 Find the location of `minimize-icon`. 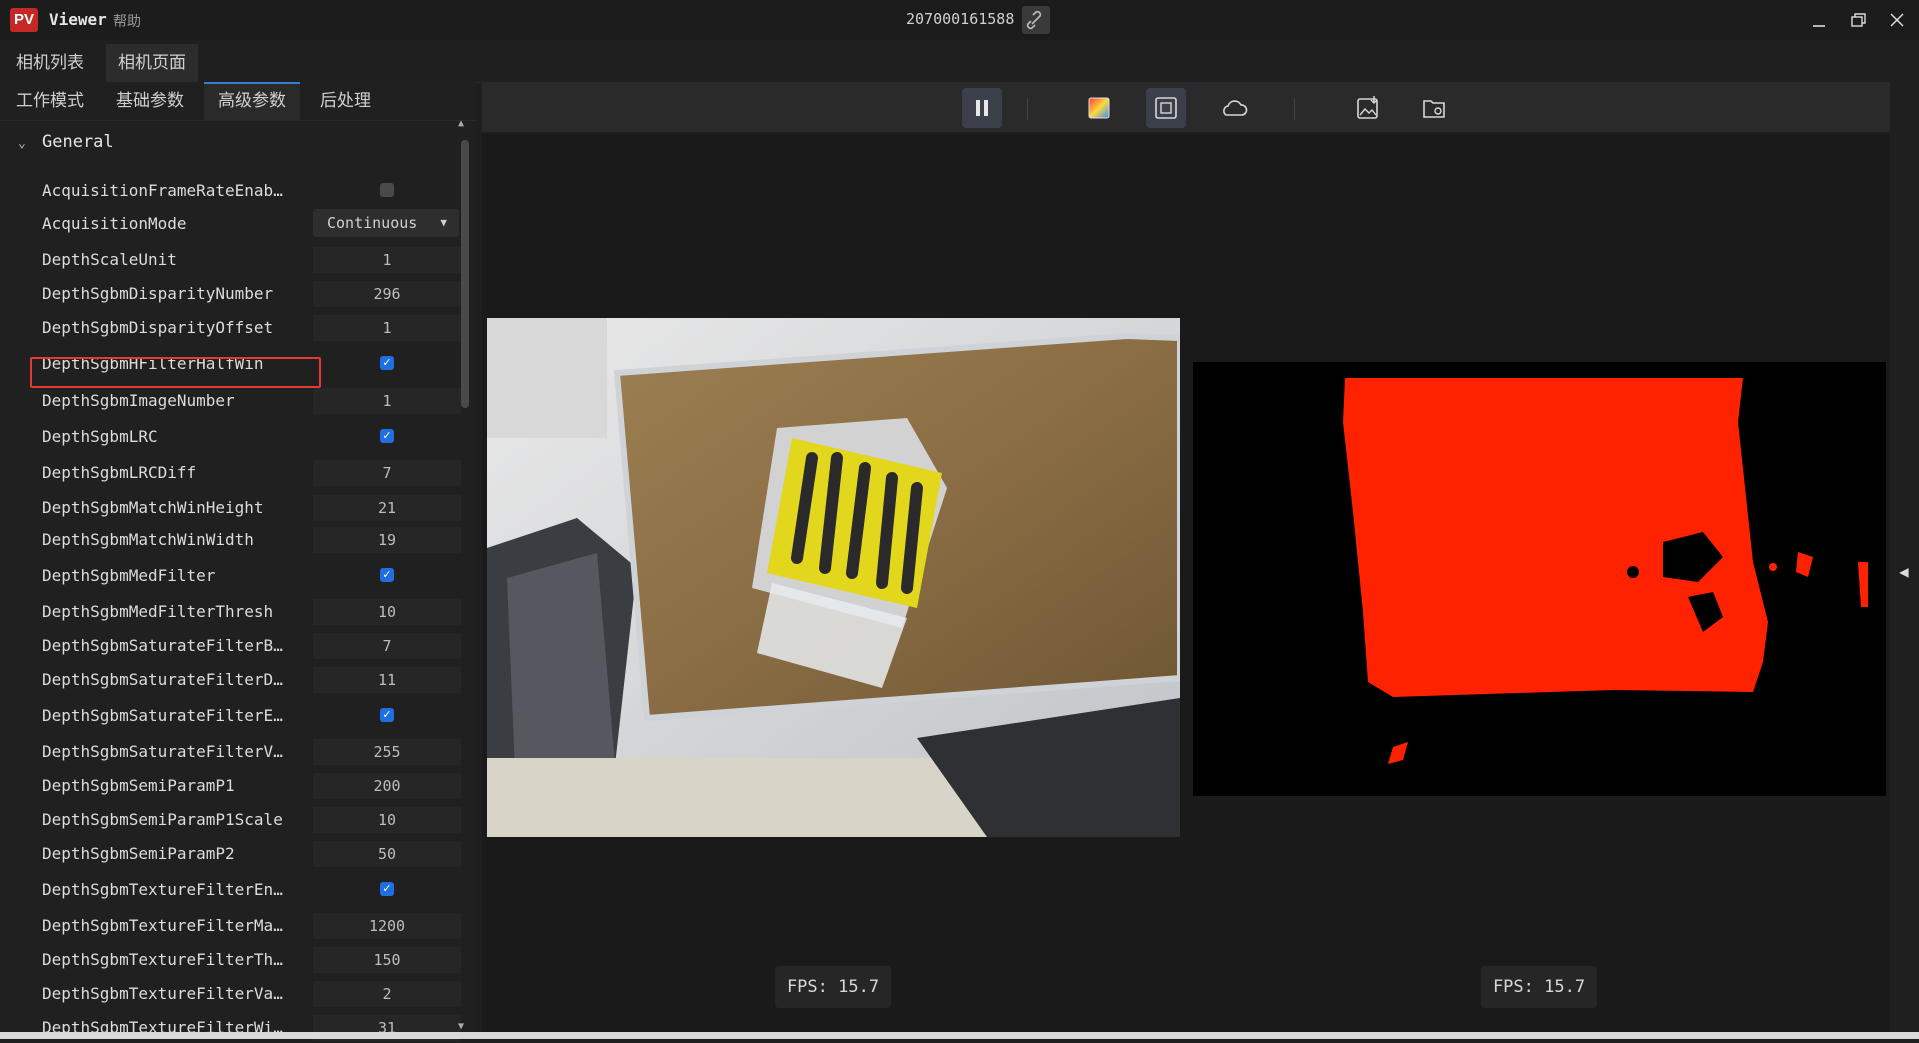

minimize-icon is located at coordinates (1819, 20).